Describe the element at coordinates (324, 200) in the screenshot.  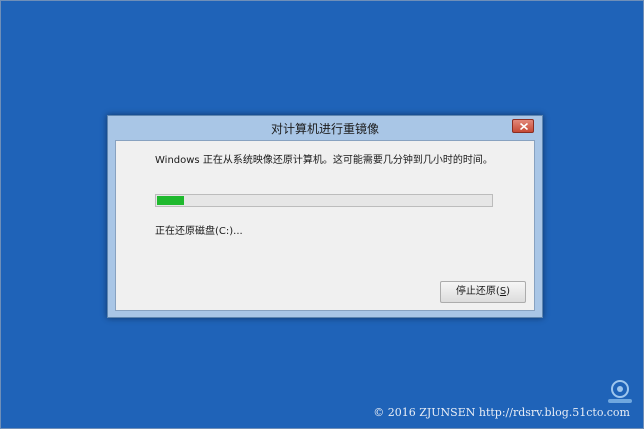
I see `progress-bar` at that location.